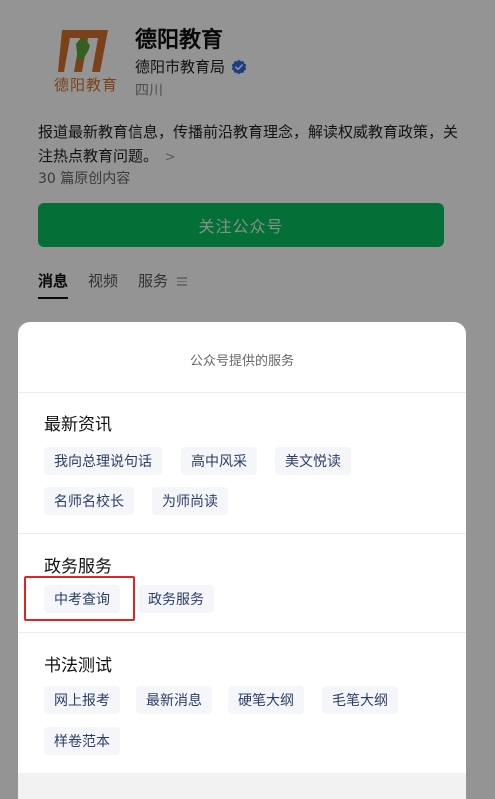 This screenshot has width=495, height=799. What do you see at coordinates (103, 461) in the screenshot?
I see `service-chip: 我向总理说句话` at bounding box center [103, 461].